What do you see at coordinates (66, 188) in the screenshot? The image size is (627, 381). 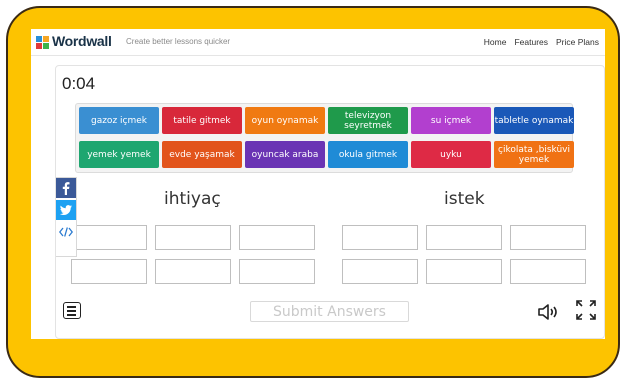 I see `facebook-icon` at bounding box center [66, 188].